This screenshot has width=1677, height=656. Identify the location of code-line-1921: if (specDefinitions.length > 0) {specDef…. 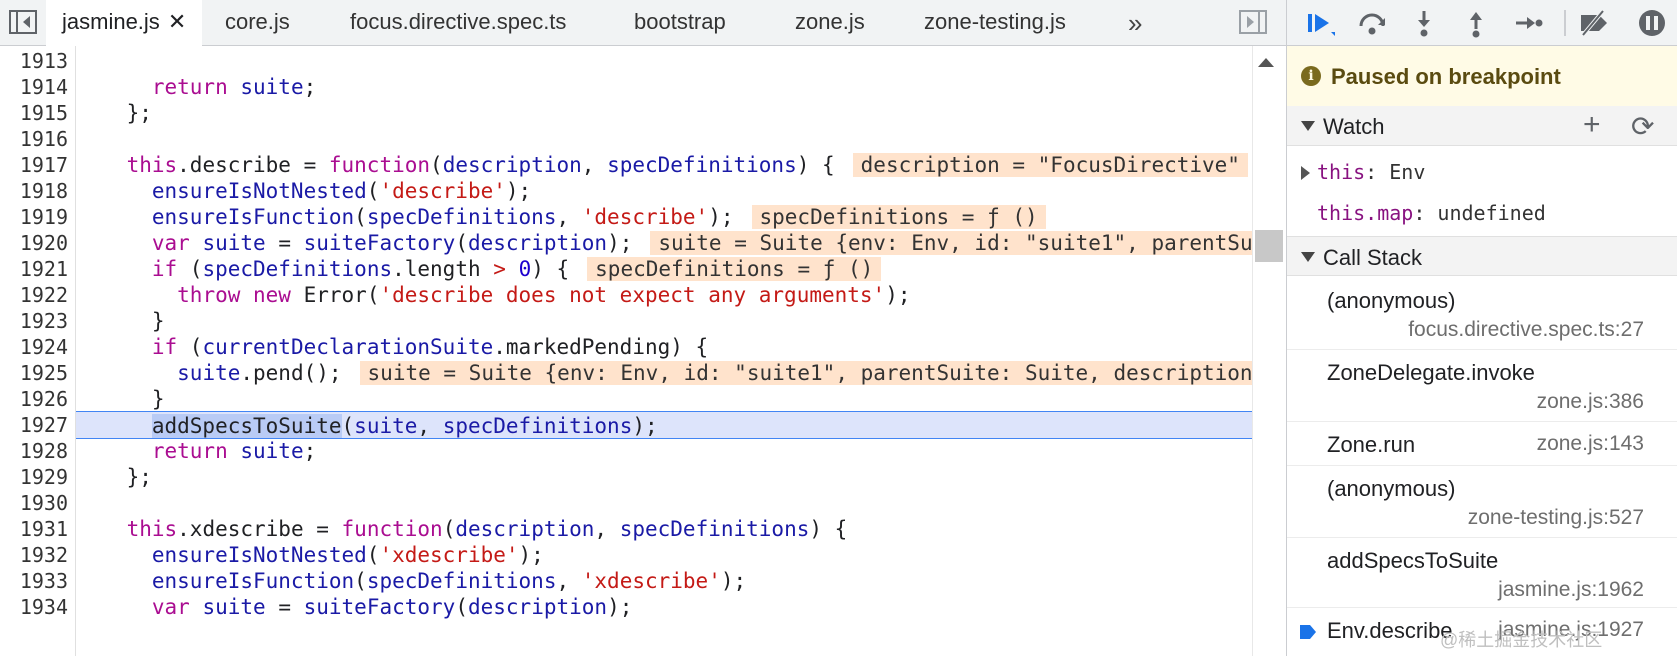
(664, 269).